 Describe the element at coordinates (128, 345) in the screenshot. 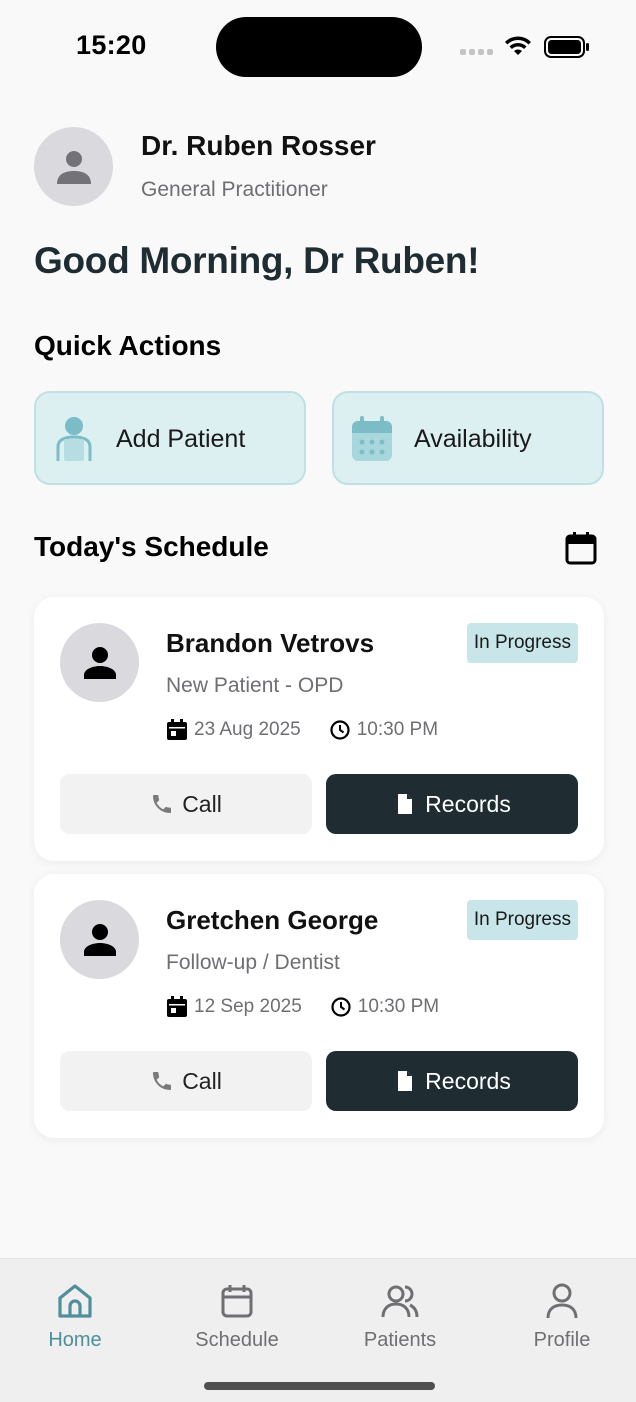

I see `quick-actions-title: Quick Actions` at that location.